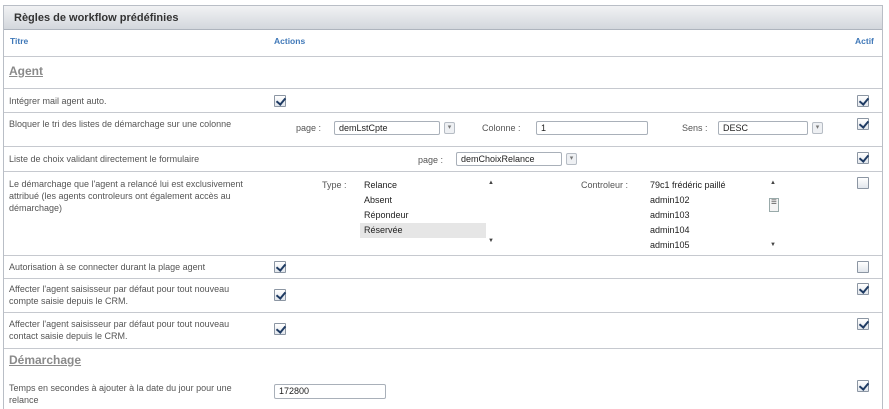 Image resolution: width=889 pixels, height=409 pixels. Describe the element at coordinates (863, 324) in the screenshot. I see `affecter-contact-actif-checkbox` at that location.